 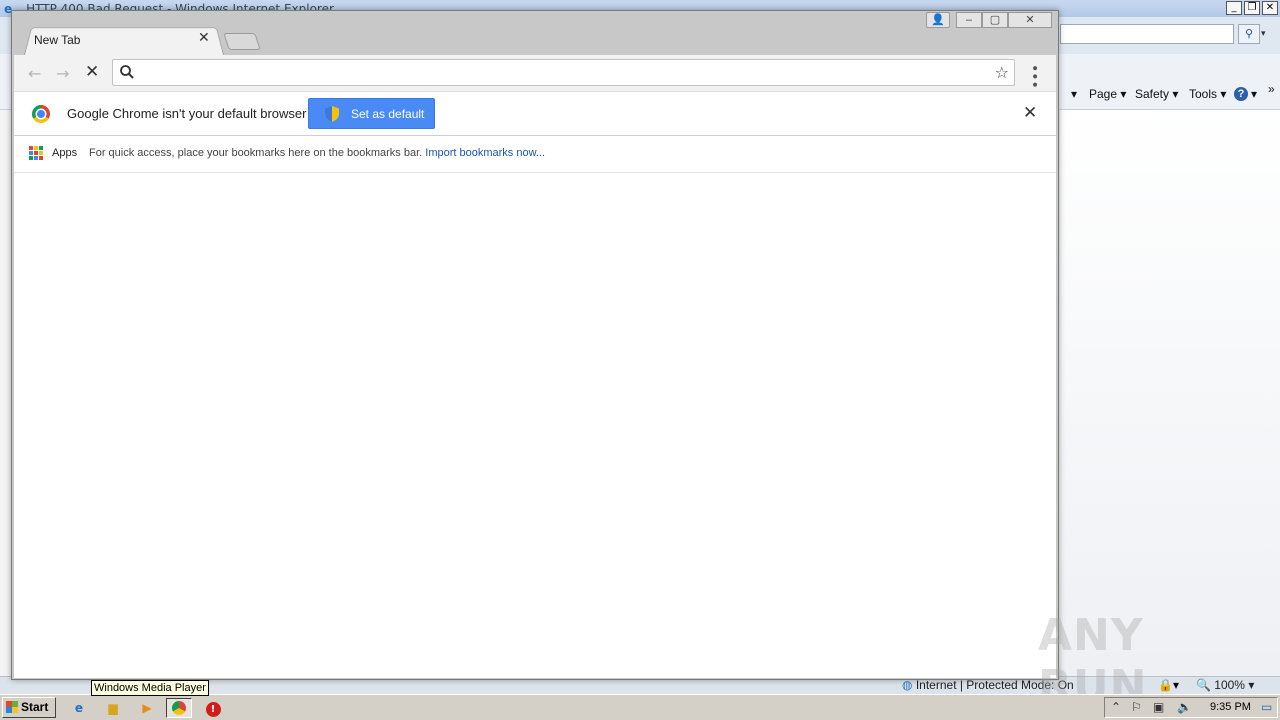 What do you see at coordinates (1136, 707) in the screenshot?
I see `action-center-flag-icon: ⚐` at bounding box center [1136, 707].